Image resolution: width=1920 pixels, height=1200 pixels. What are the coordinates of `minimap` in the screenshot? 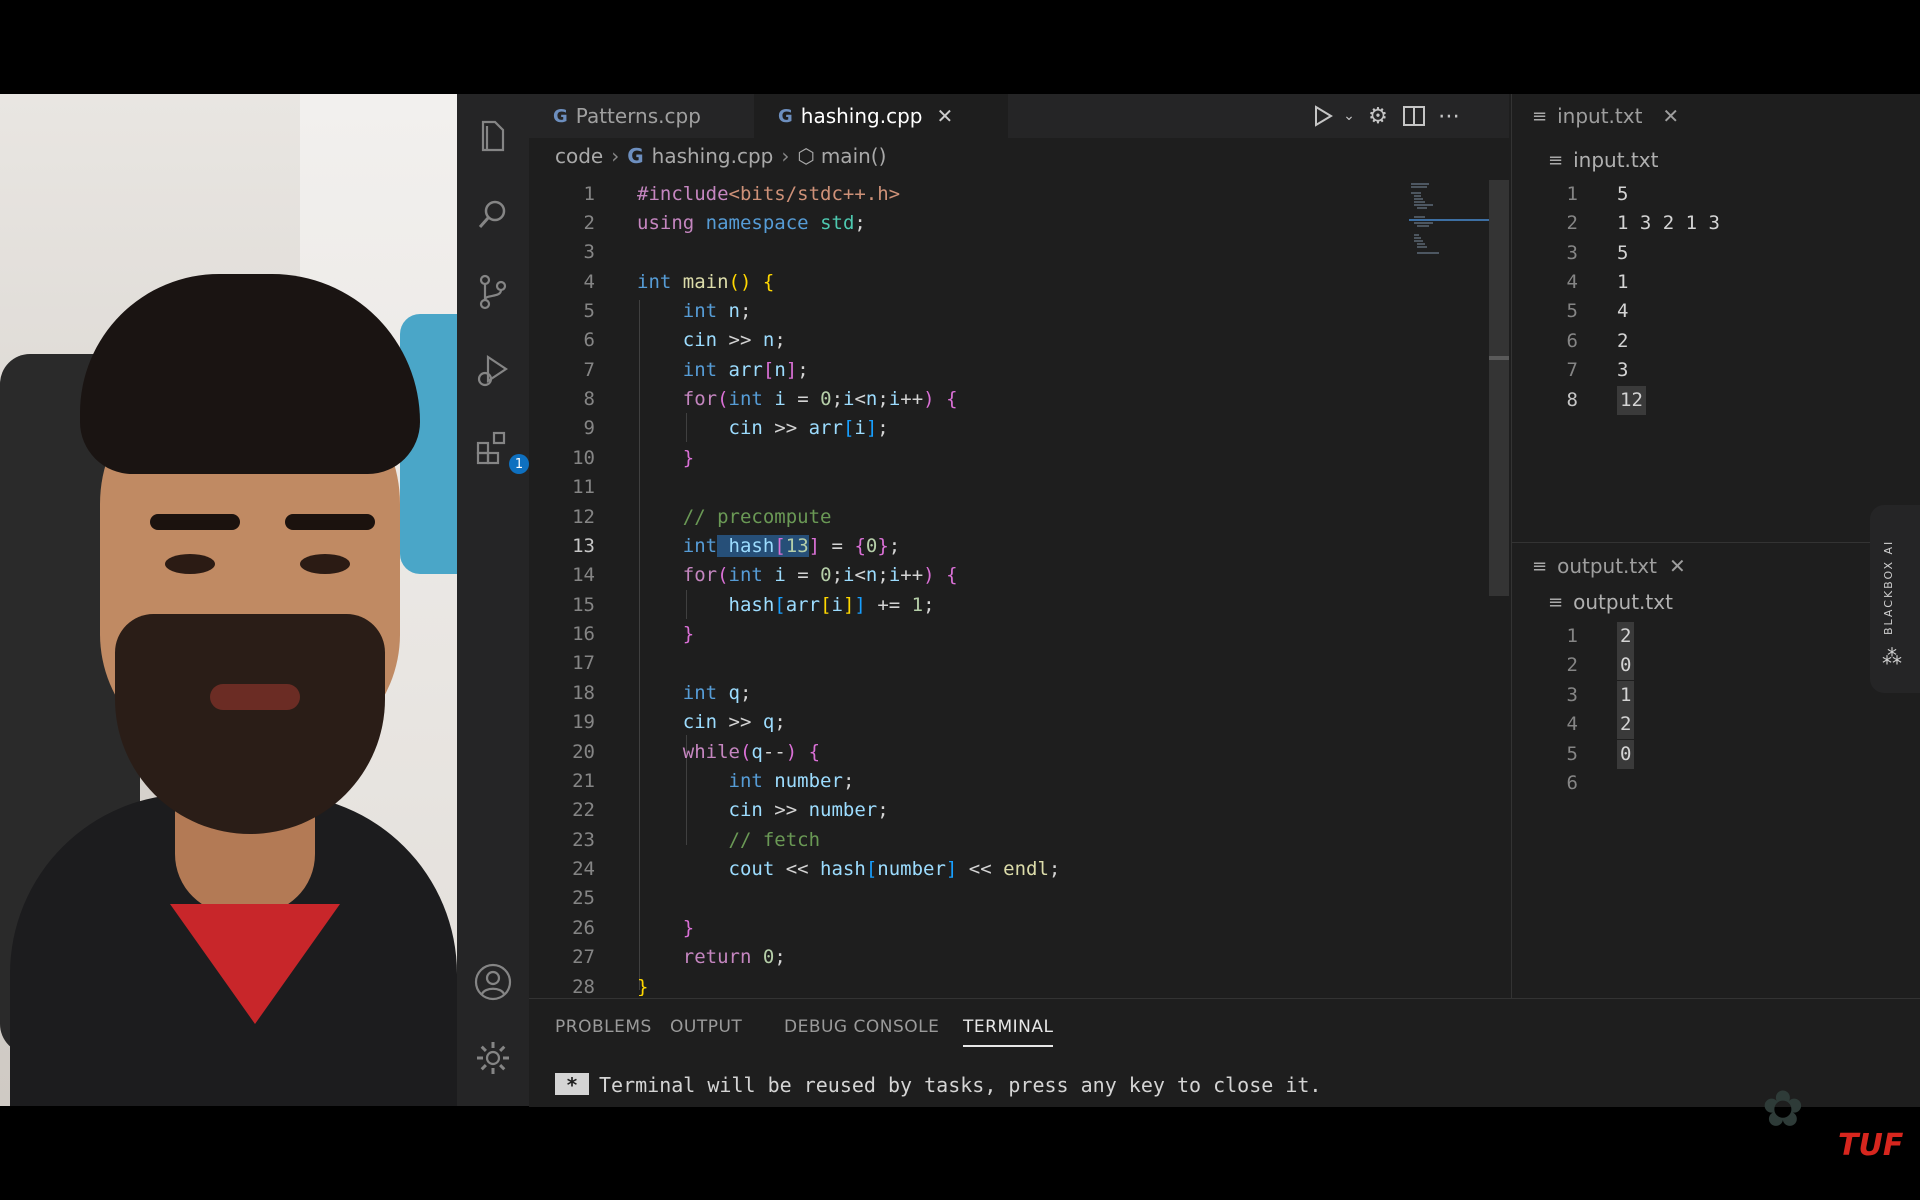 It's located at (1449, 220).